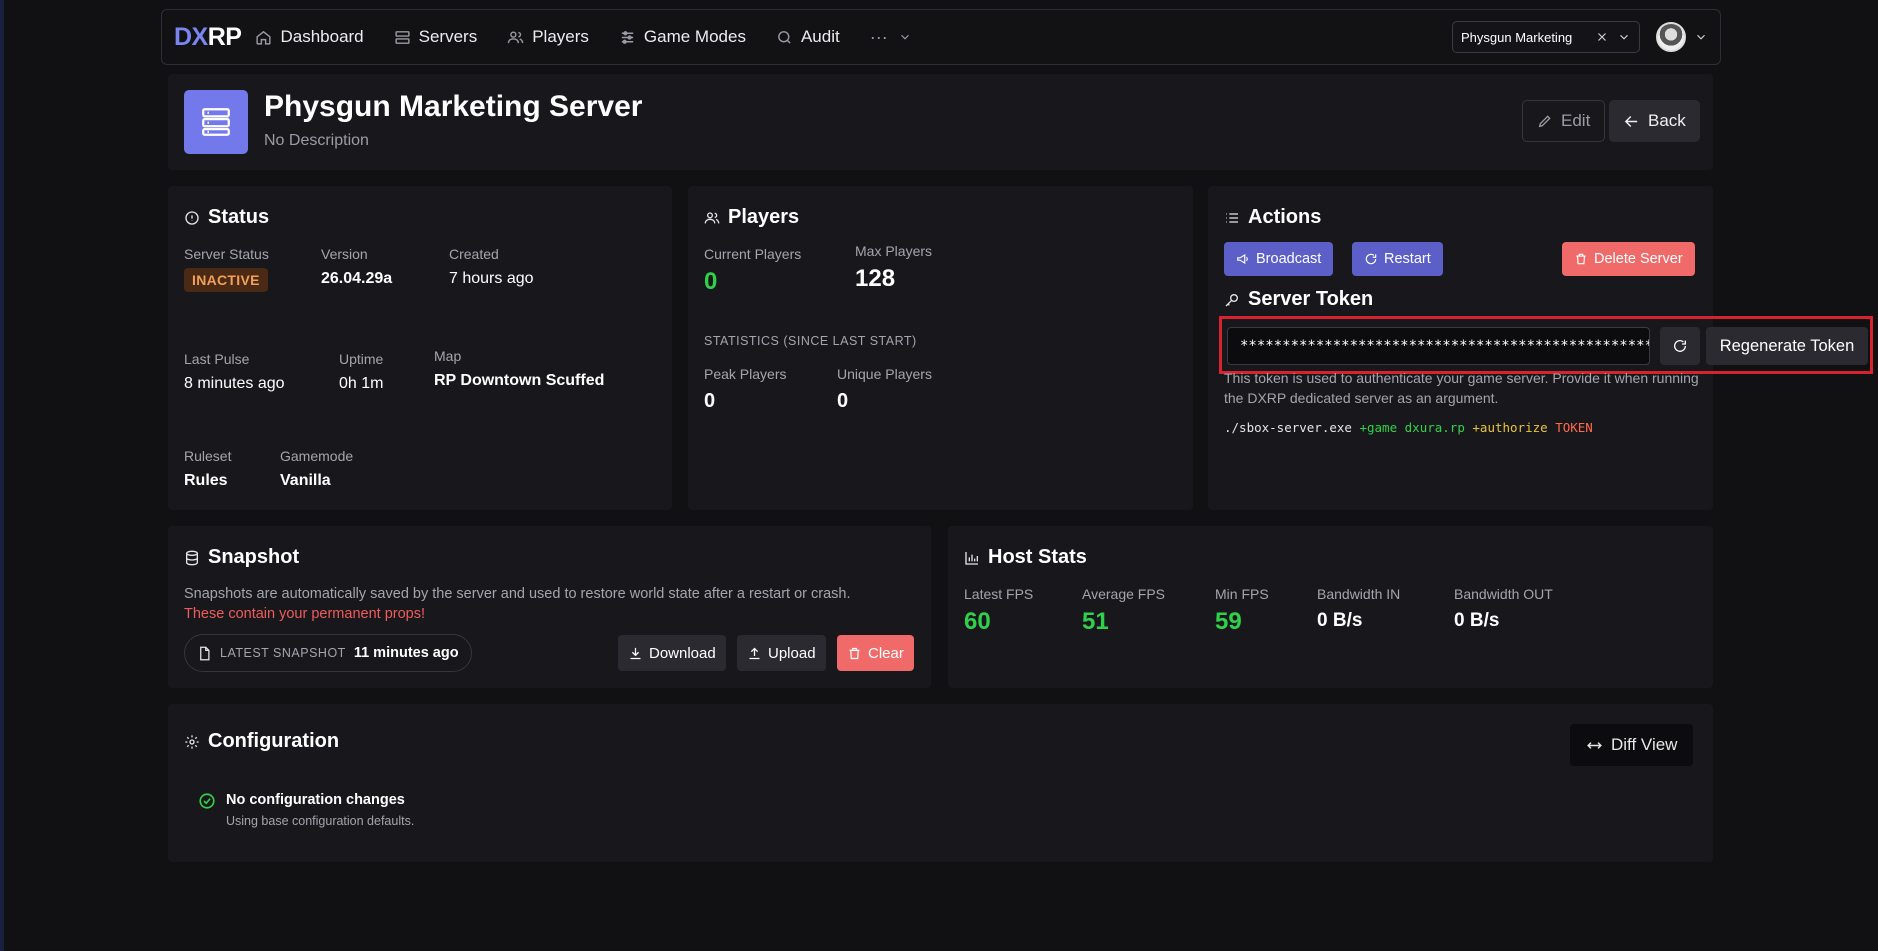 The width and height of the screenshot is (1878, 951). What do you see at coordinates (207, 801) in the screenshot?
I see `check-circle-icon` at bounding box center [207, 801].